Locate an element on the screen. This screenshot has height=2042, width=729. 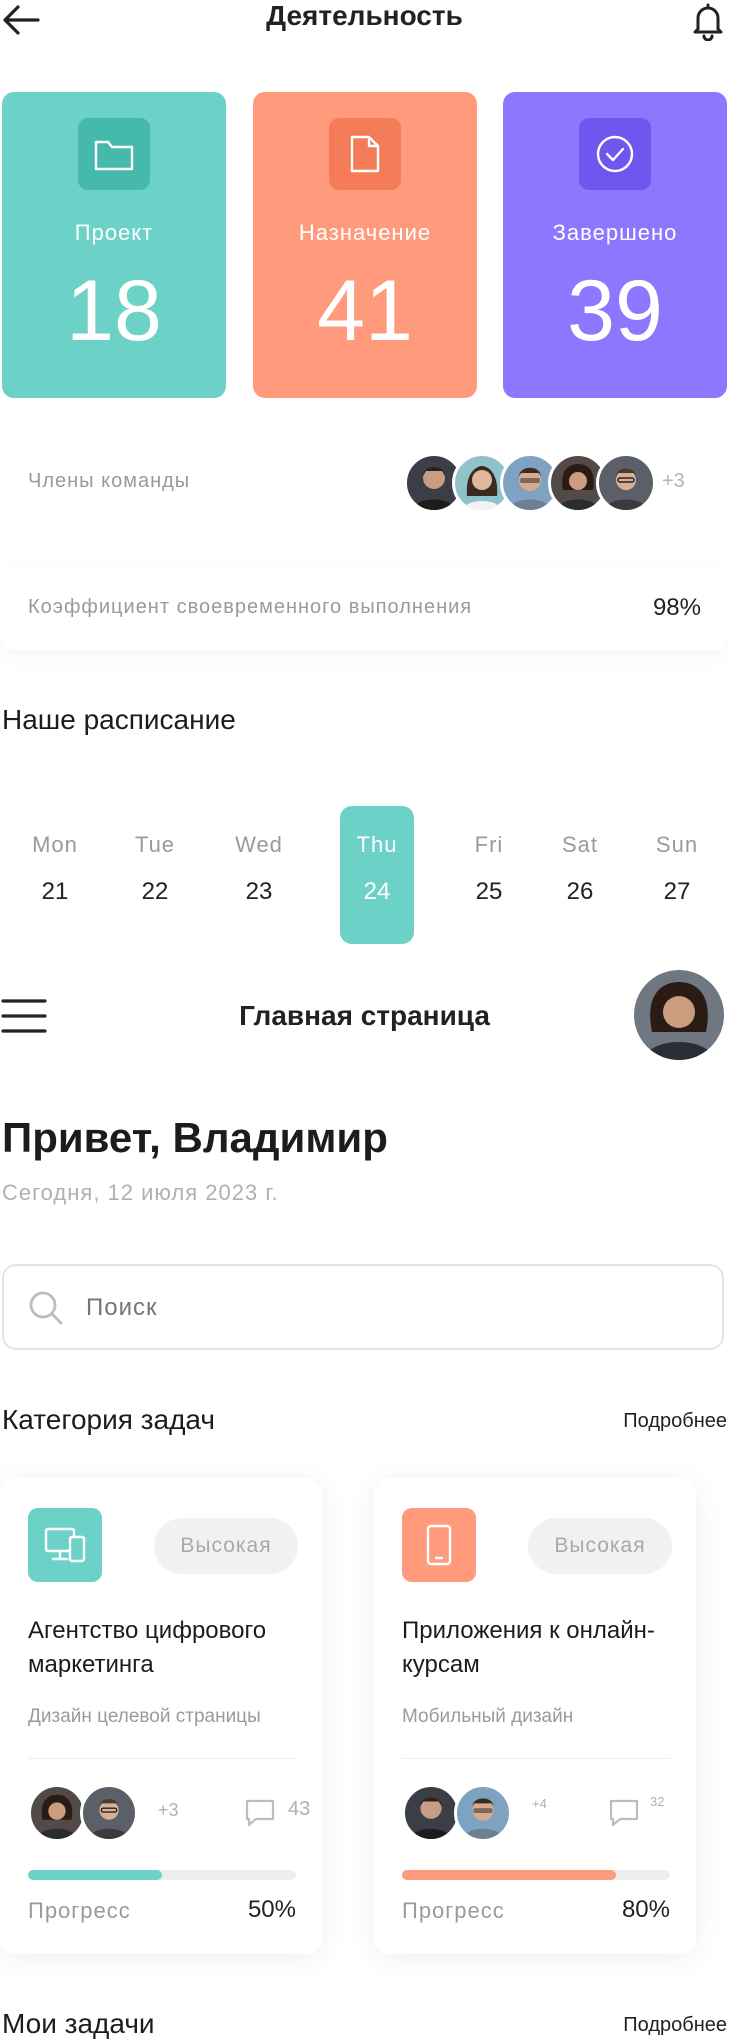
categories-more-link: Подробнее is located at coordinates (675, 1421).